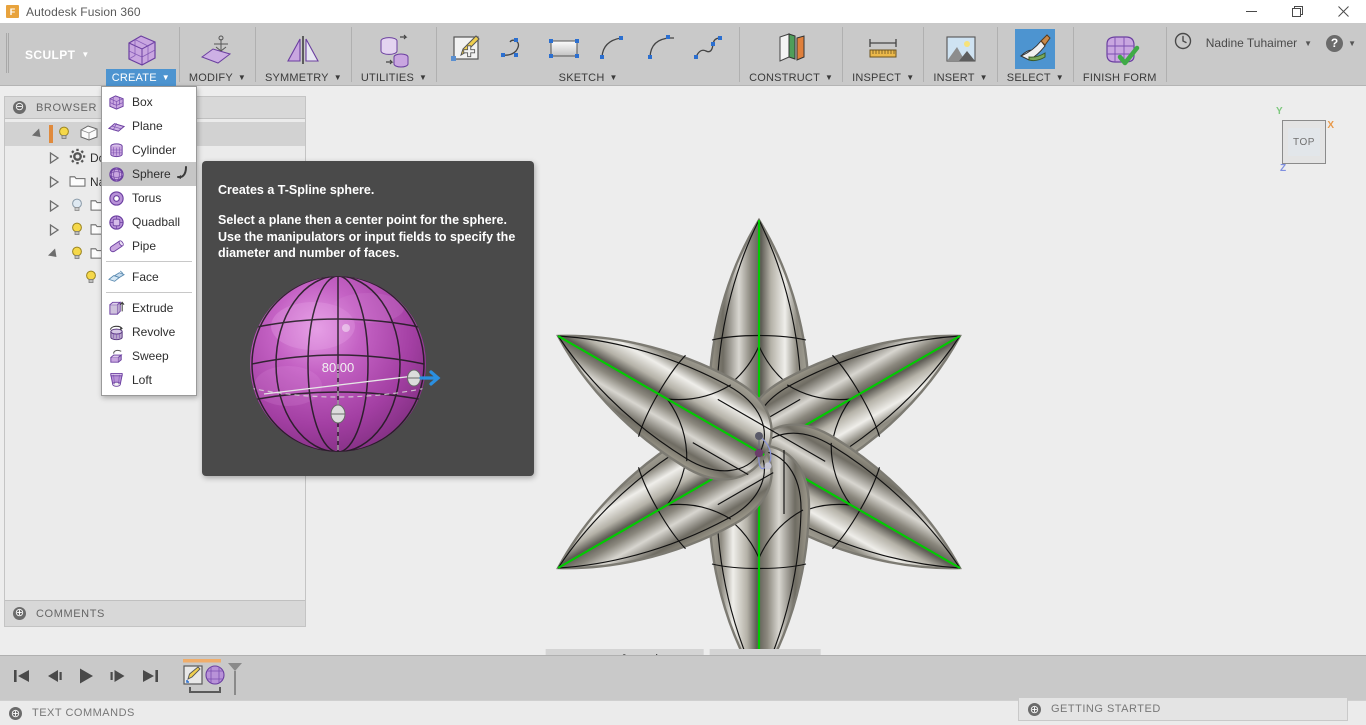  Describe the element at coordinates (960, 77) in the screenshot. I see `insert-label: INSERT ▼` at that location.